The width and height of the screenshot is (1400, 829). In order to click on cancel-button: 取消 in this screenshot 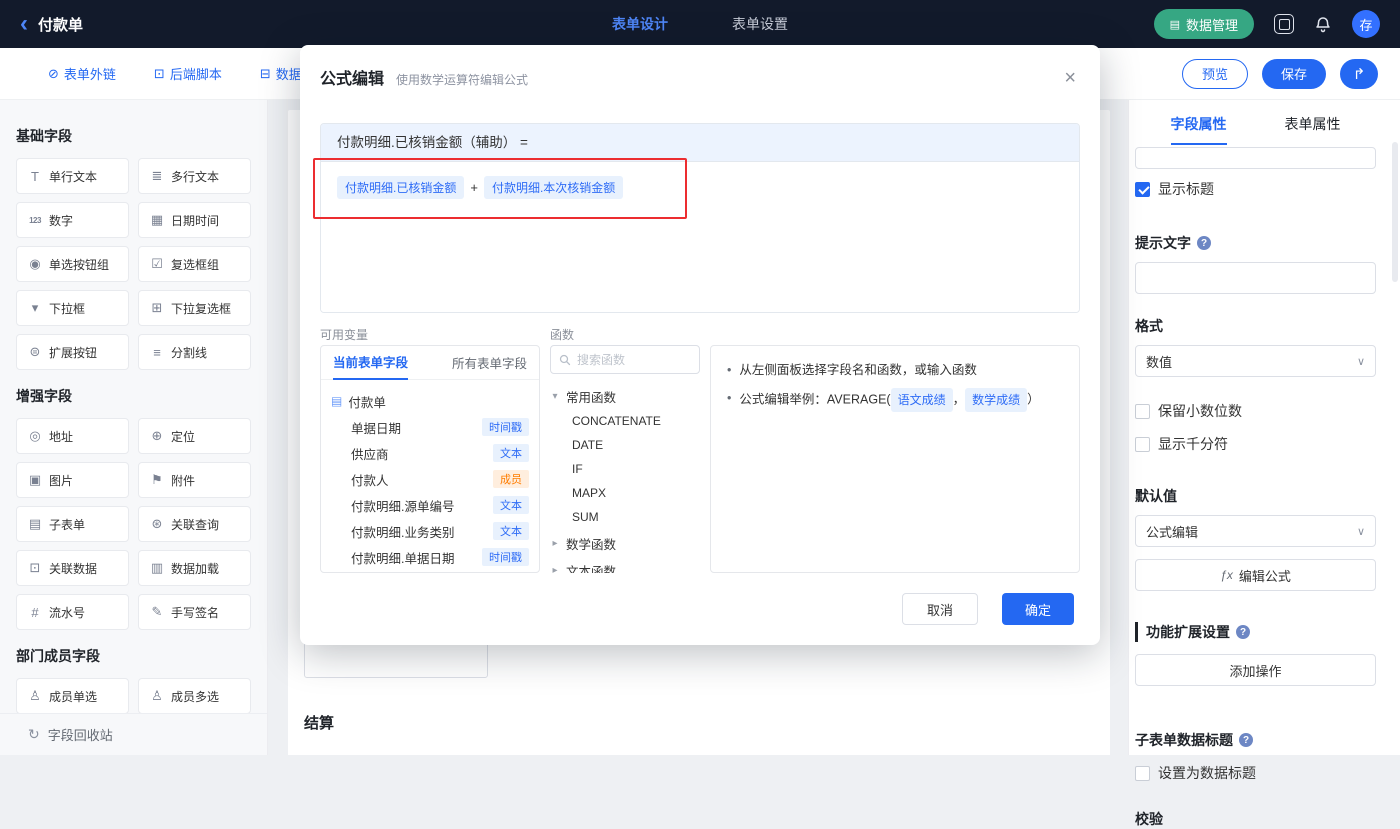, I will do `click(940, 609)`.